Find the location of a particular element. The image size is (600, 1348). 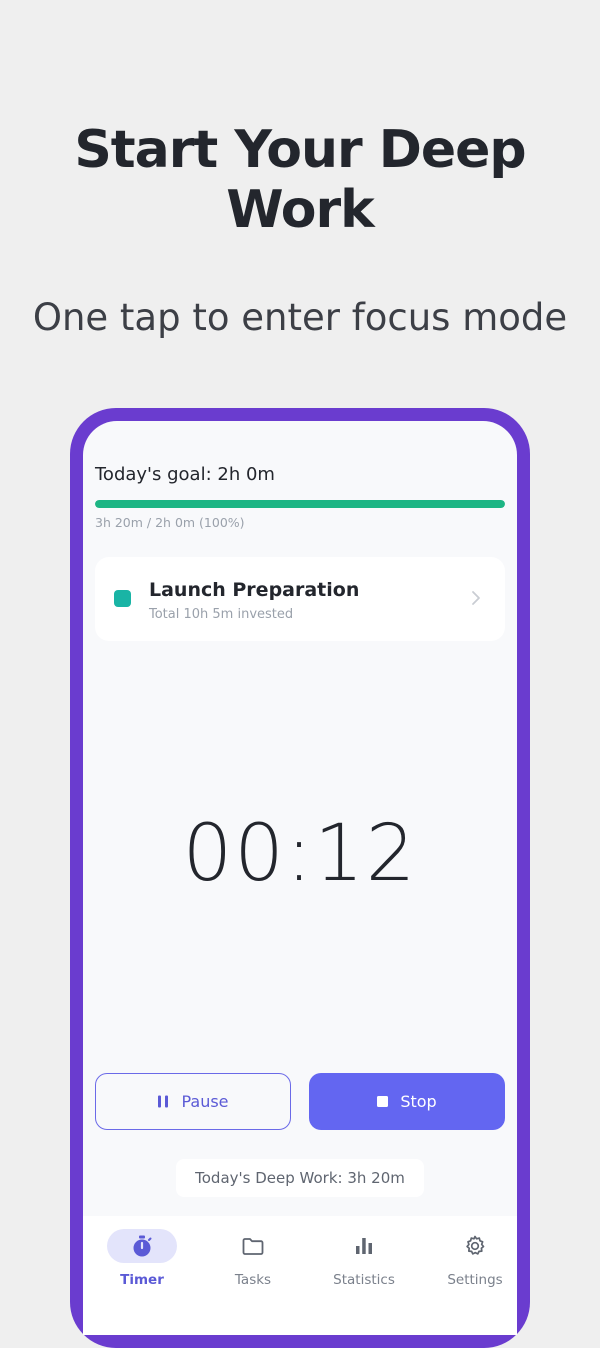

tab-settings-icon-wrap is located at coordinates (475, 1246).